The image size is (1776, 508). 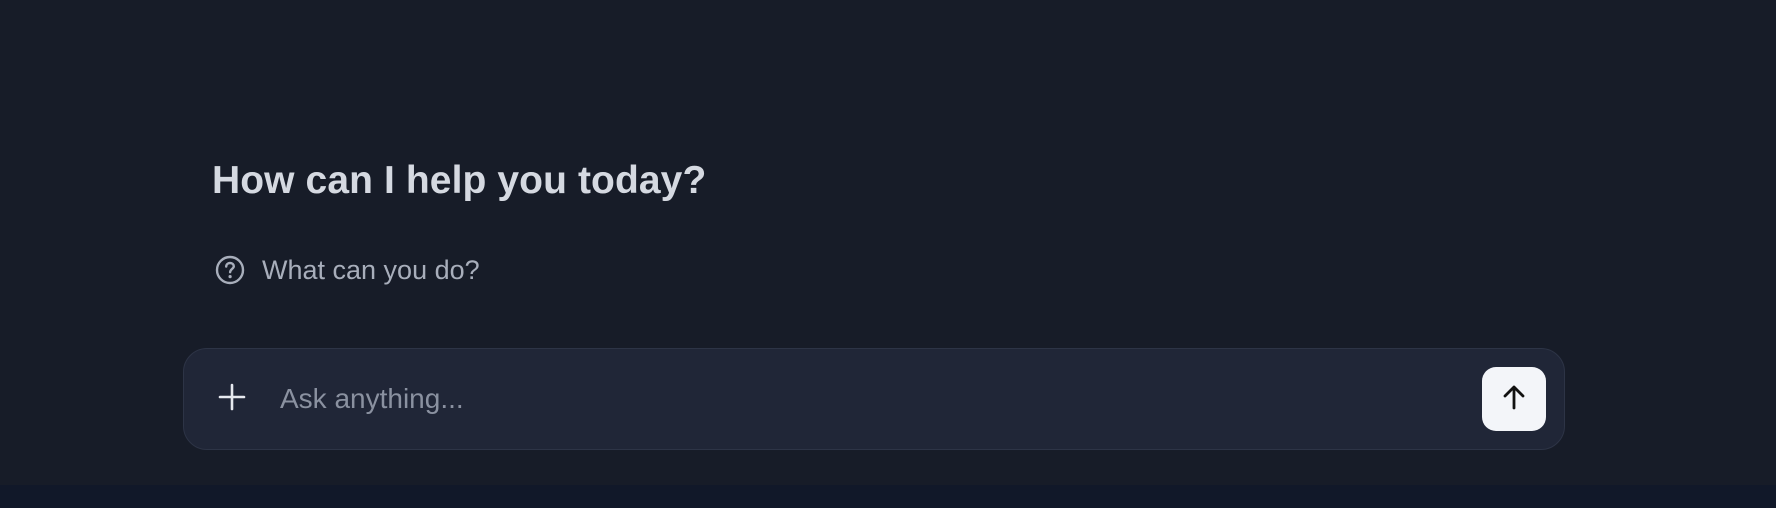 I want to click on arrow-up-icon, so click(x=1514, y=399).